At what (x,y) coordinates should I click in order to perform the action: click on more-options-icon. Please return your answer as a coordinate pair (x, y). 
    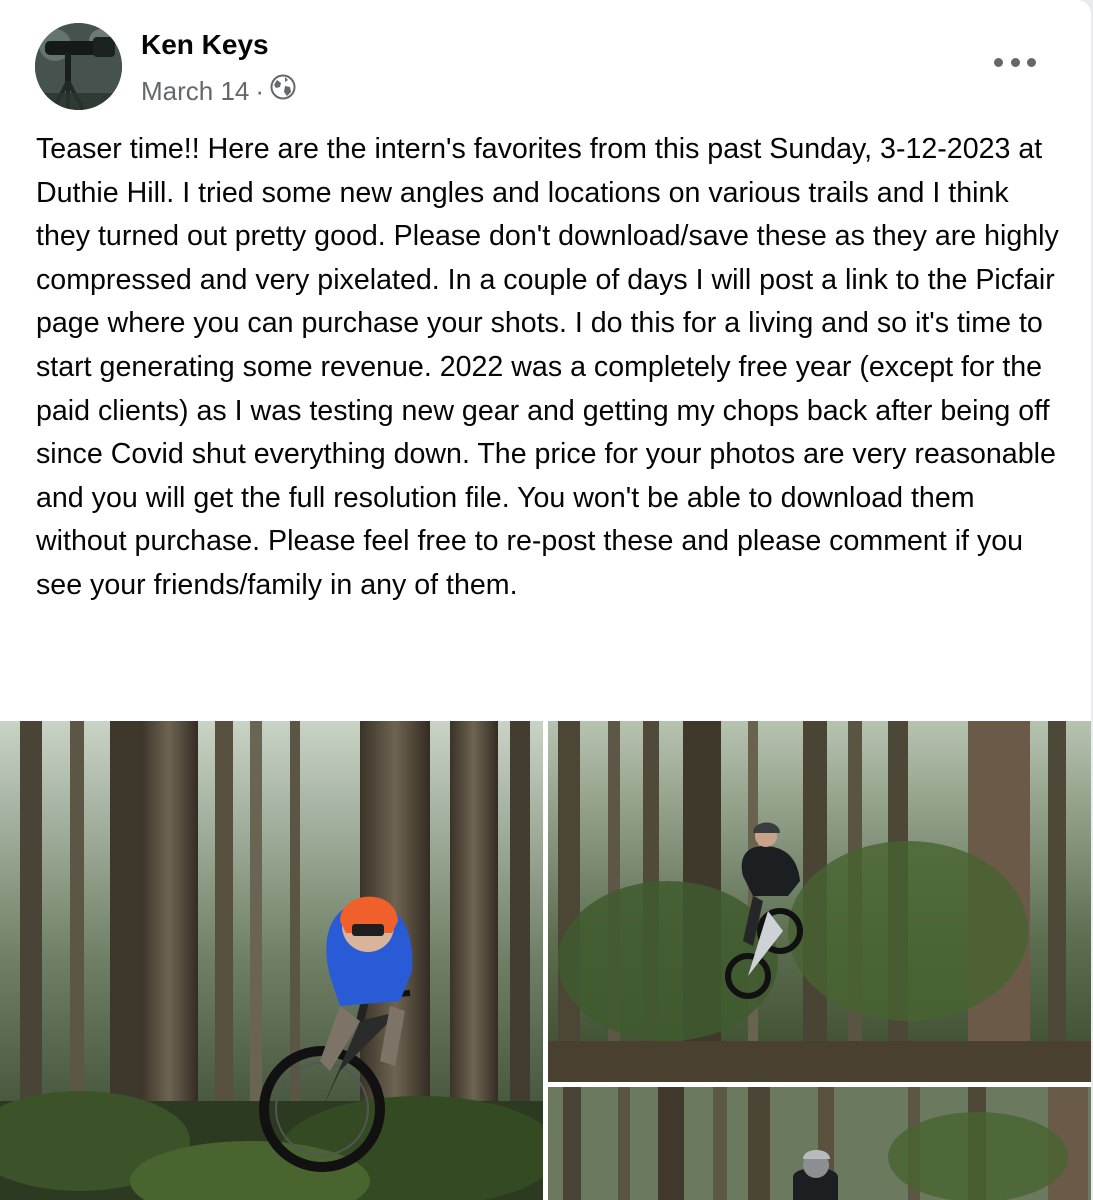
    Looking at the image, I should click on (1015, 62).